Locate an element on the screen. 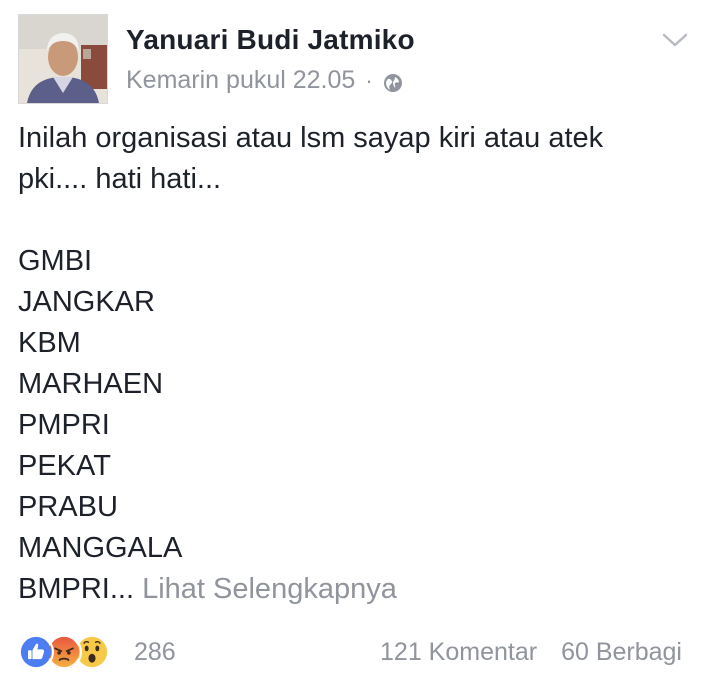 This screenshot has width=708, height=691. list-item: JANGKAR is located at coordinates (86, 302).